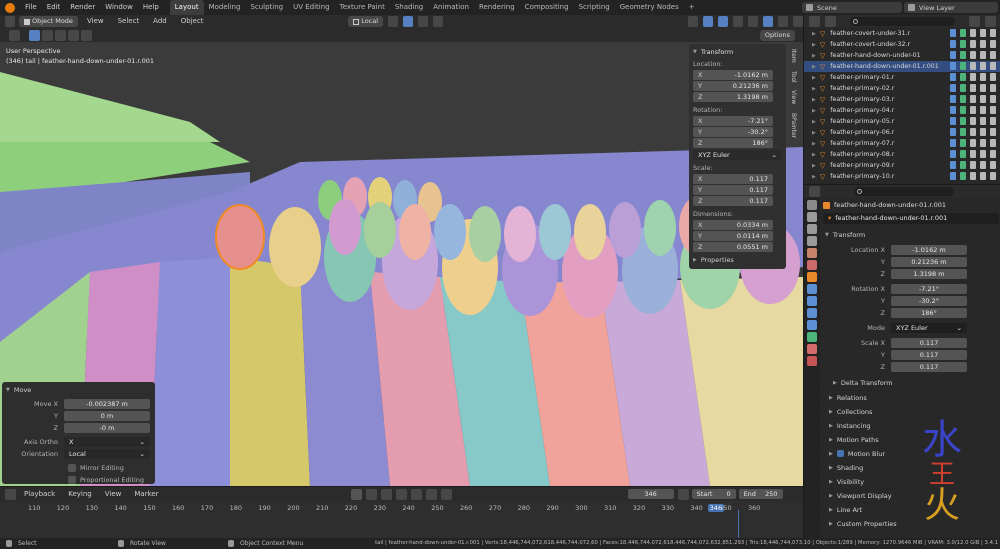 This screenshot has width=1000, height=549. I want to click on sidebar-tab-item: Item, so click(793, 56).